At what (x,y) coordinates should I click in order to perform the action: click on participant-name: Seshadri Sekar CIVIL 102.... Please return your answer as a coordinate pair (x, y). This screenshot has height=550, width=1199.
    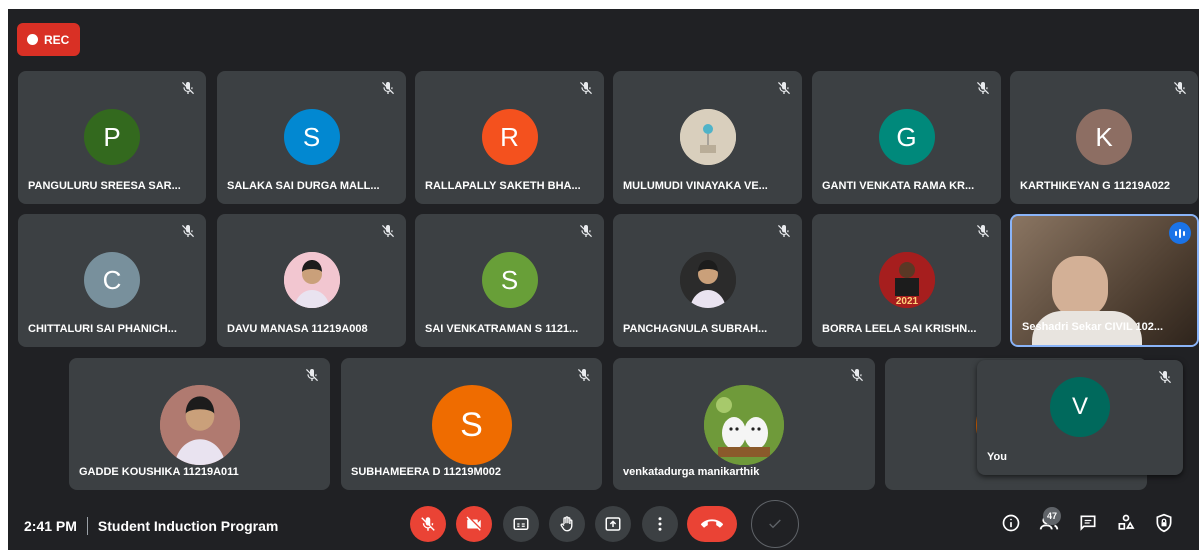
    Looking at the image, I should click on (1093, 327).